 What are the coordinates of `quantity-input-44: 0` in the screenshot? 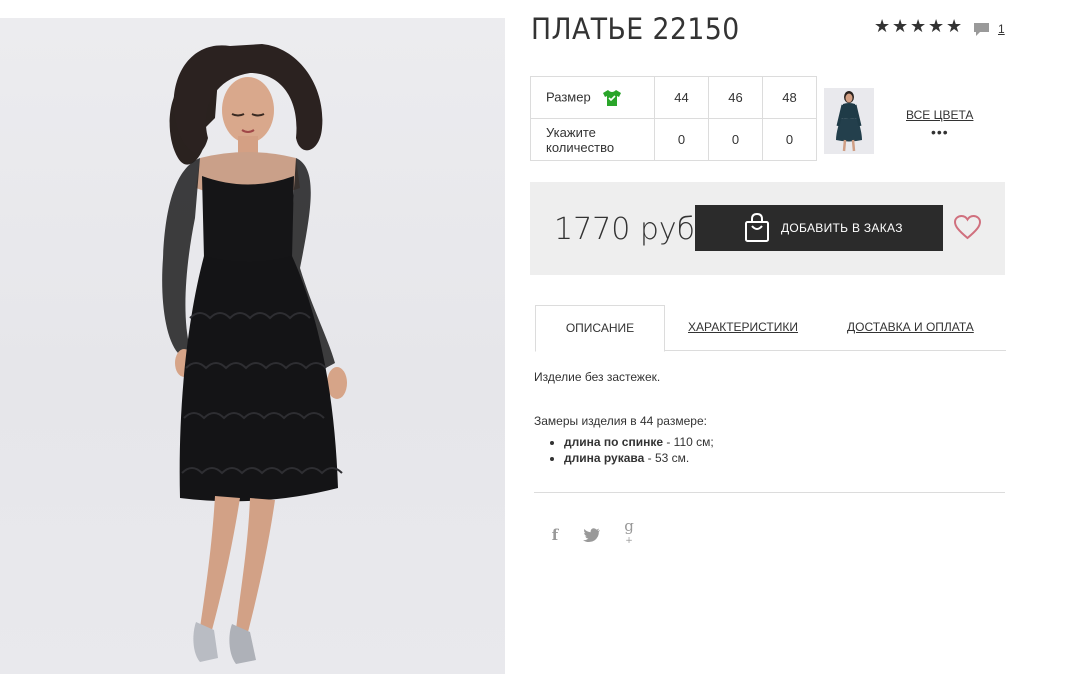 It's located at (681, 139).